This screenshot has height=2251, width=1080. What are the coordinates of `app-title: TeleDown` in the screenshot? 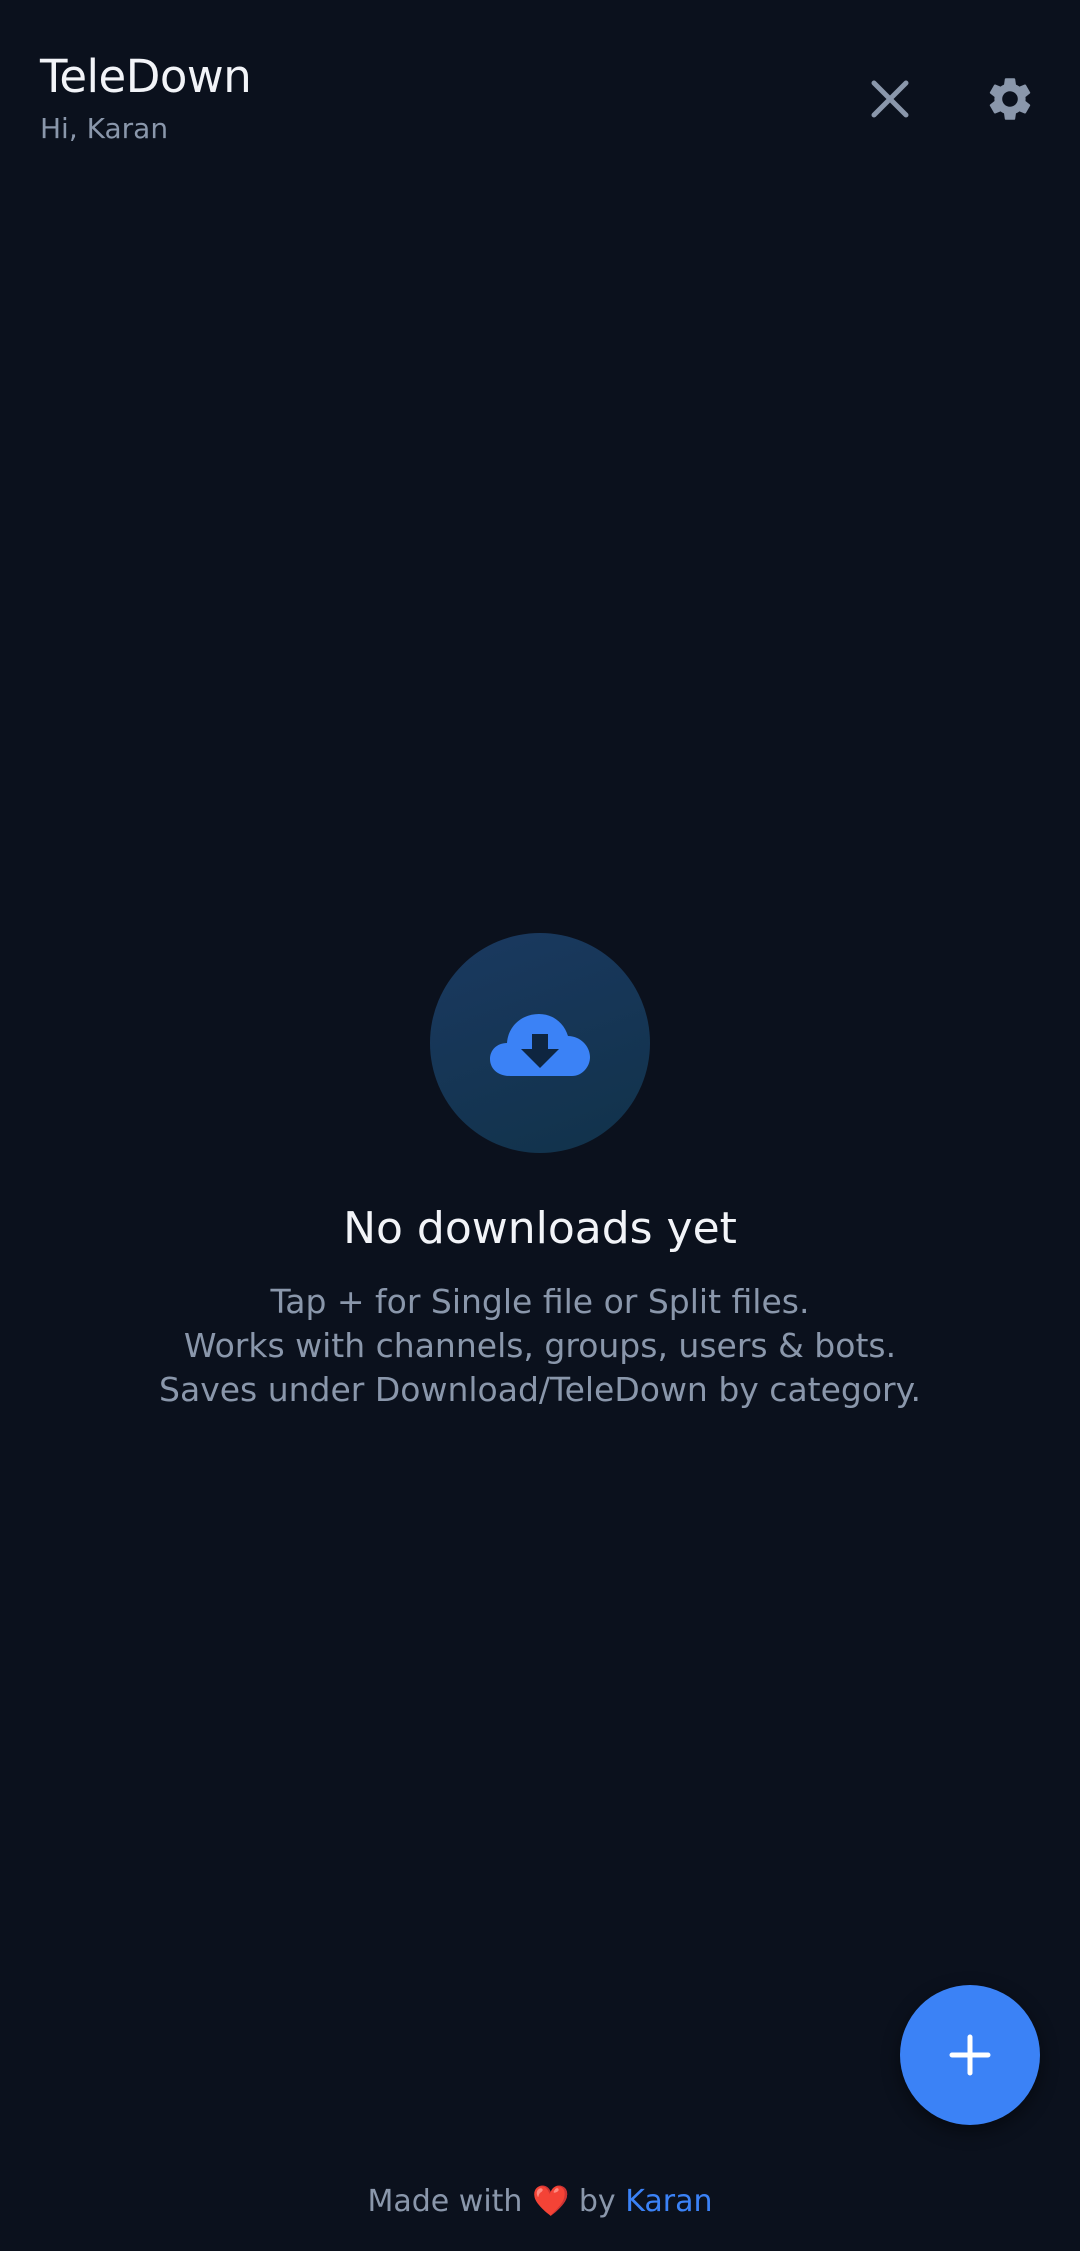 It's located at (146, 76).